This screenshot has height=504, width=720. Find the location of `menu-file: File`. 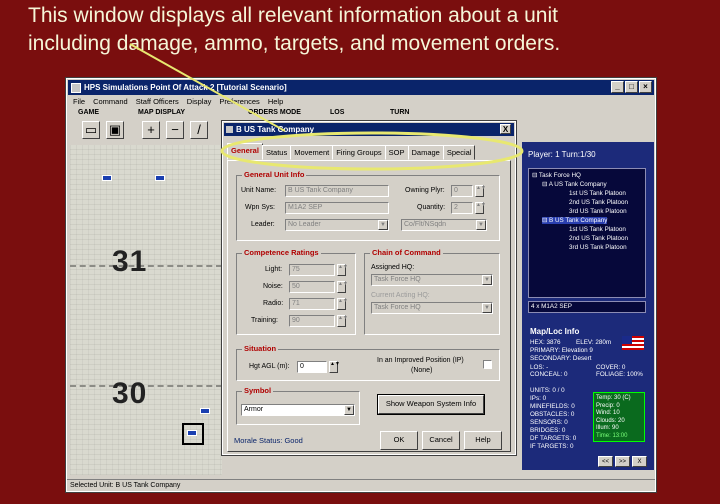

menu-file: File is located at coordinates (79, 101).